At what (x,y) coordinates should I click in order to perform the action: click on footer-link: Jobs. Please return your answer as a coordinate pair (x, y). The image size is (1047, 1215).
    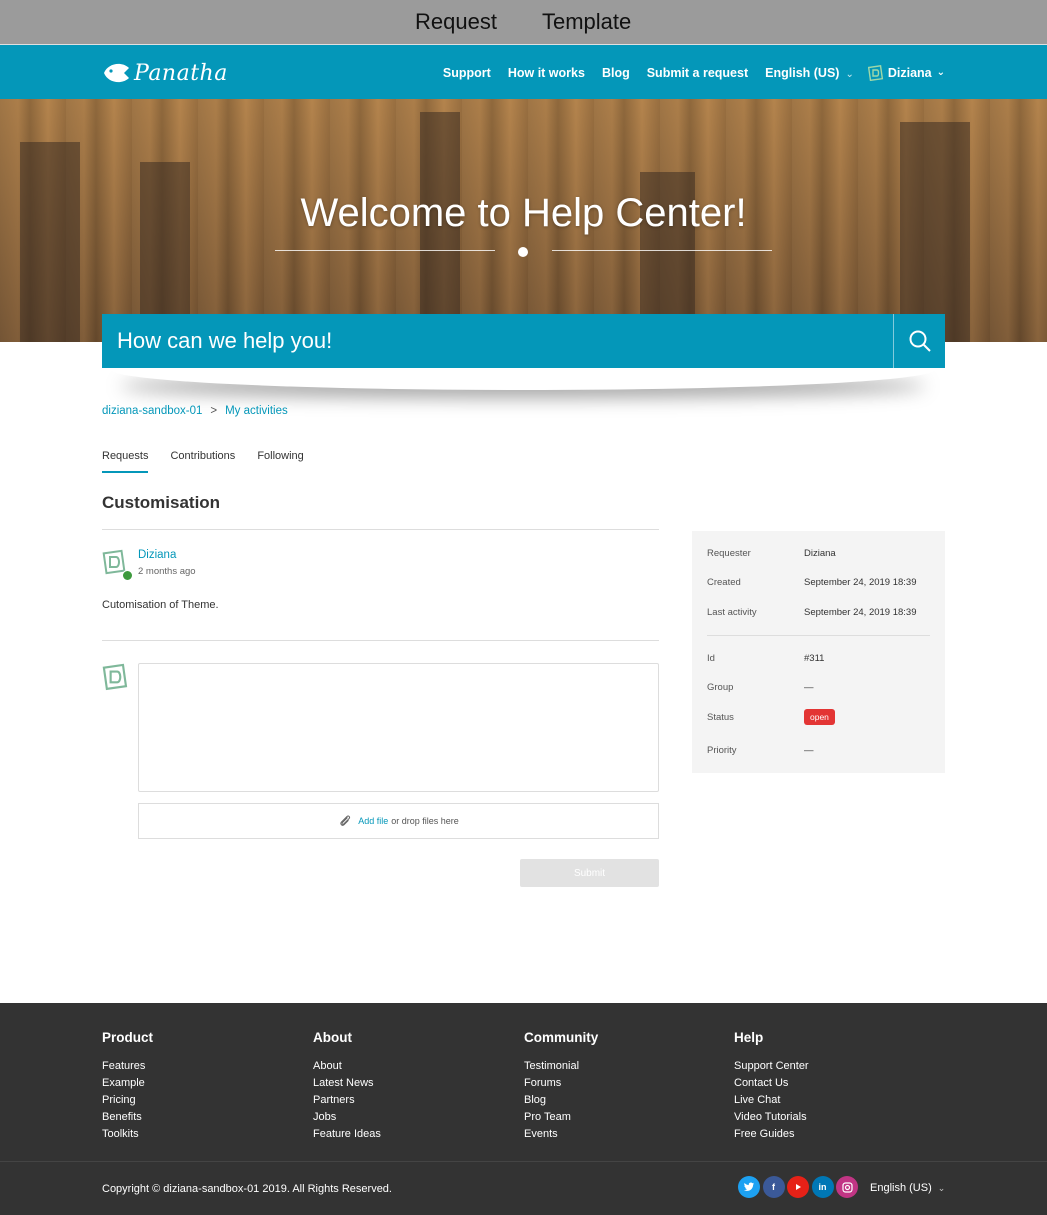
    Looking at the image, I should click on (347, 1117).